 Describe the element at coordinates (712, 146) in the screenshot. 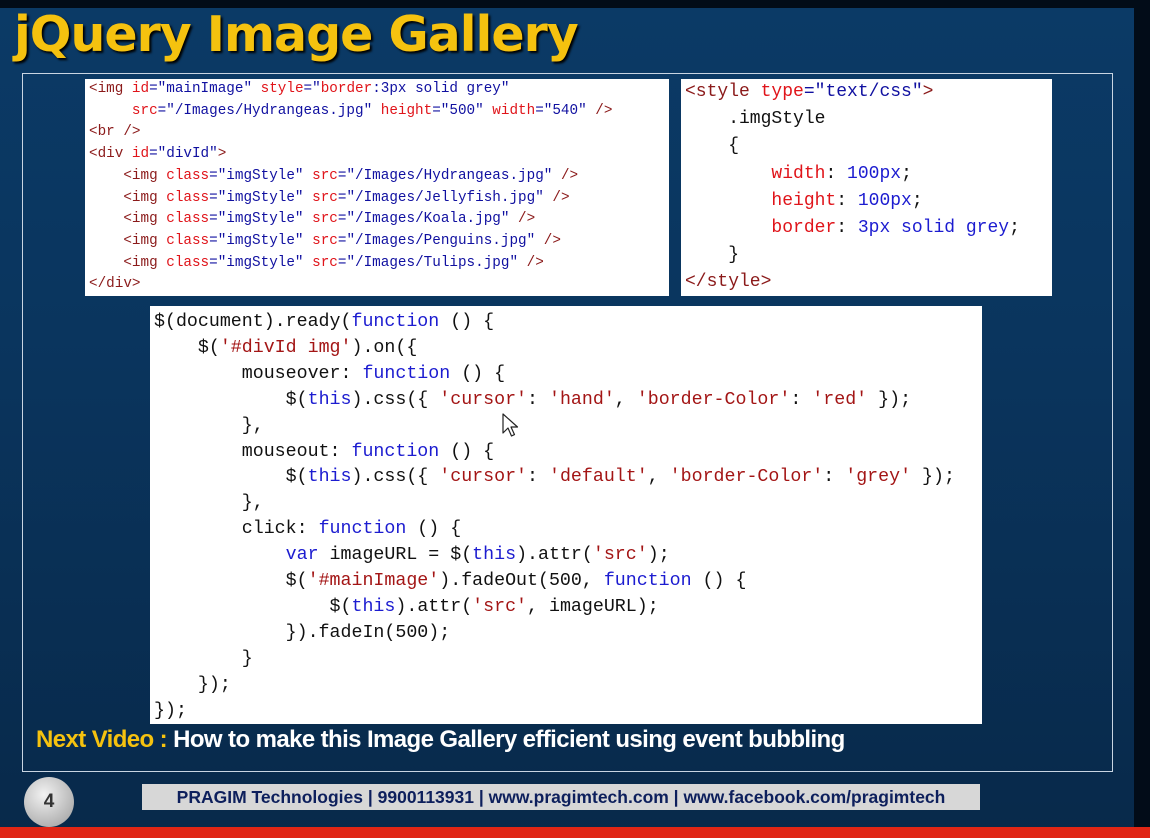

I see `code-token: {` at that location.